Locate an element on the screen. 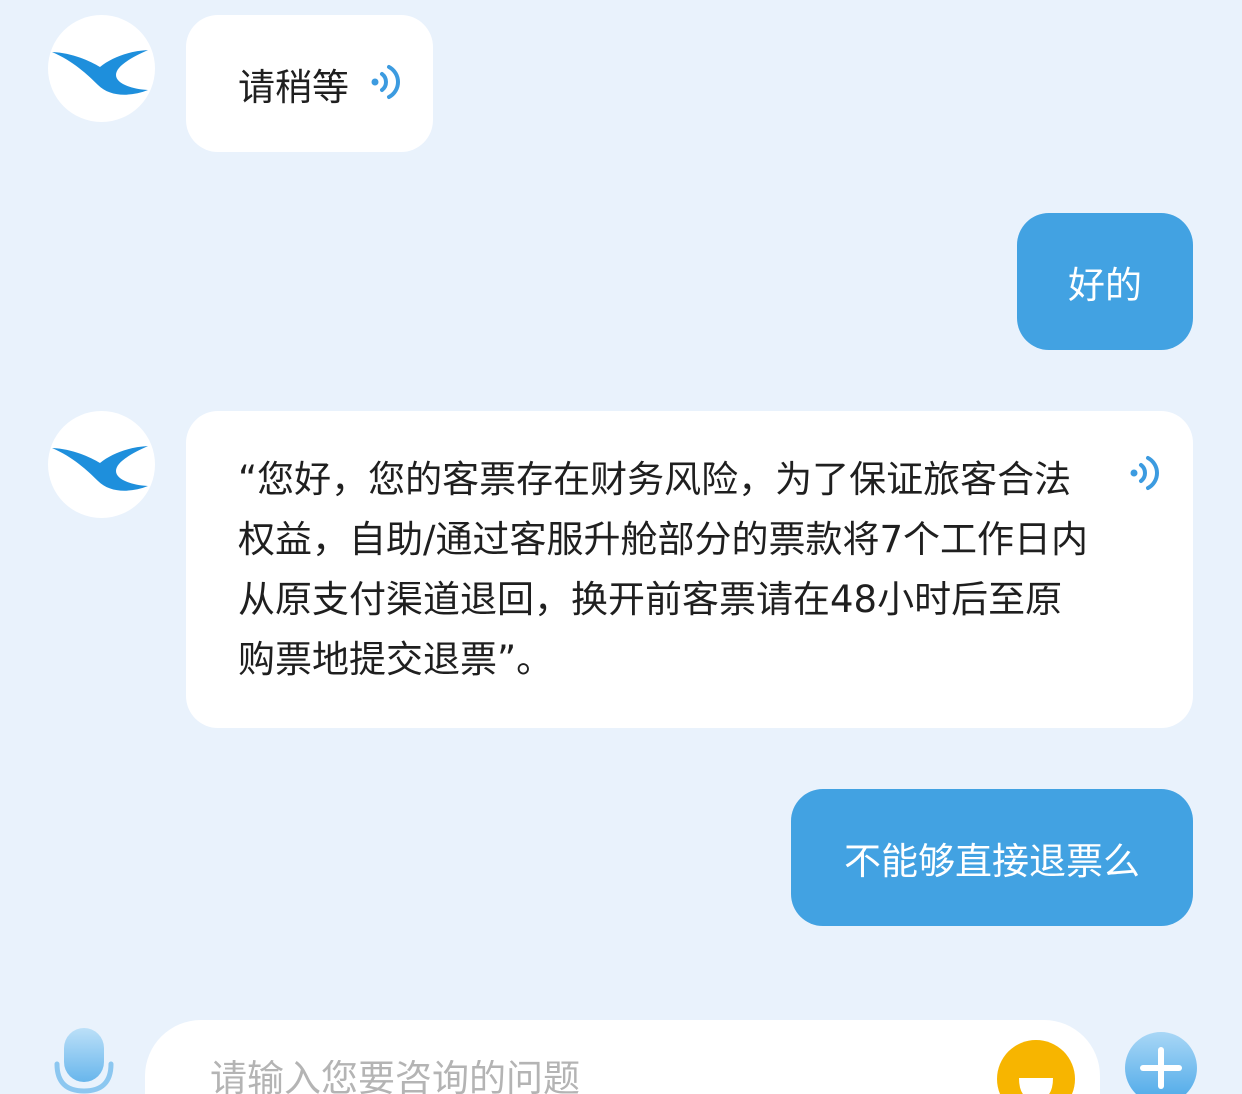  input-placeholder: 请输入您要咨询的问题 is located at coordinates (395, 1077).